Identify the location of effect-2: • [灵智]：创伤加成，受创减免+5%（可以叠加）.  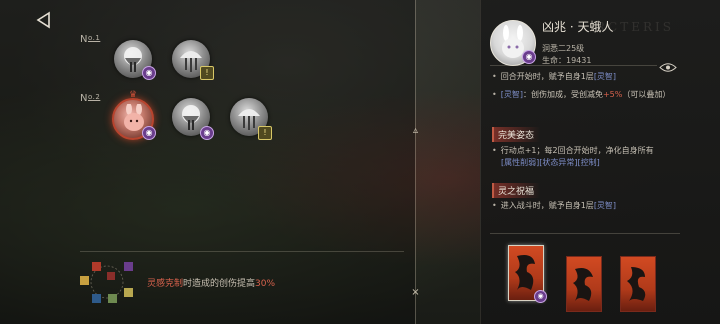
(581, 94).